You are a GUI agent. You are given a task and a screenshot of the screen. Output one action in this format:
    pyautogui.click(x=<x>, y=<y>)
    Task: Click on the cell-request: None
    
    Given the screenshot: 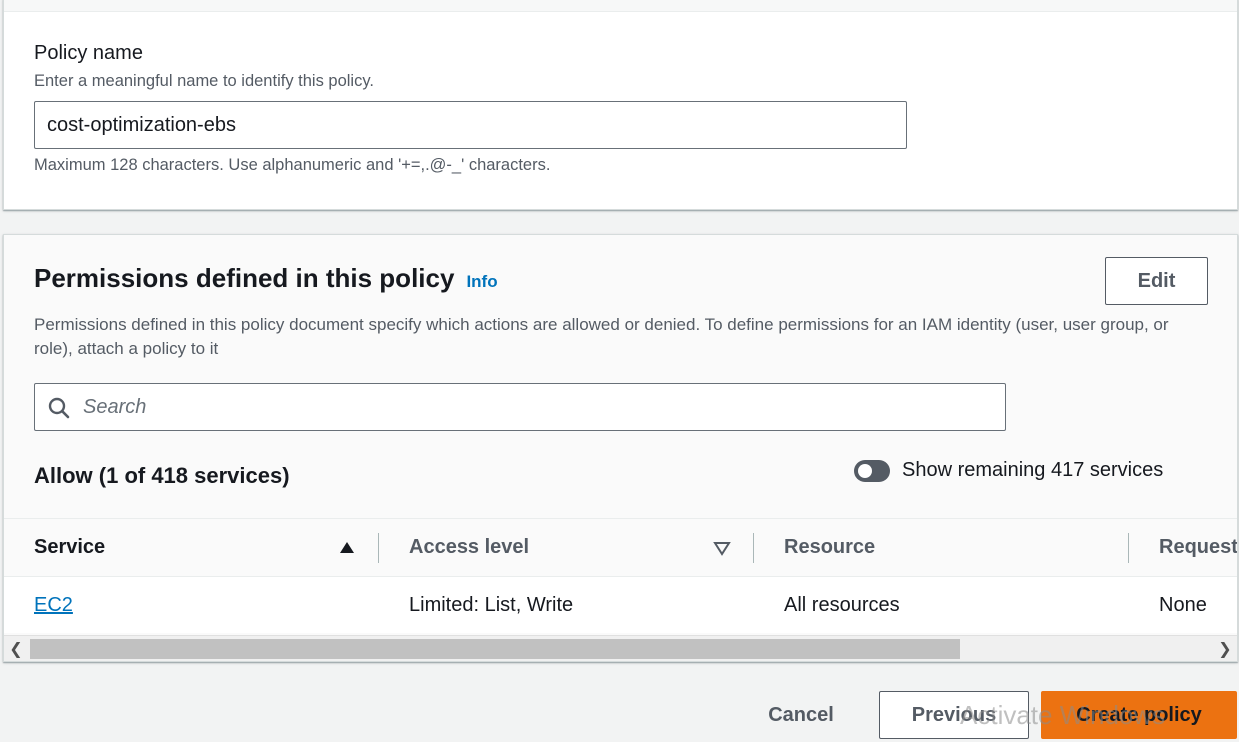 What is the action you would take?
    pyautogui.click(x=1183, y=604)
    